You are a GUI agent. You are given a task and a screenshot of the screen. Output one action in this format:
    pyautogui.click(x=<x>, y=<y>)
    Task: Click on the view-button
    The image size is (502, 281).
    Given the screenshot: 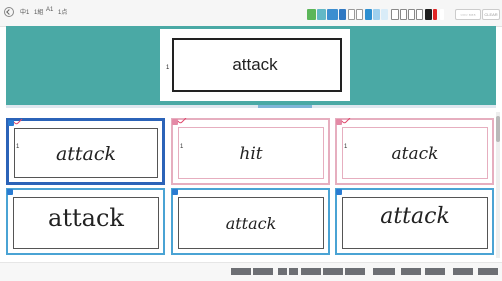 What is the action you would take?
    pyautogui.click(x=332, y=14)
    